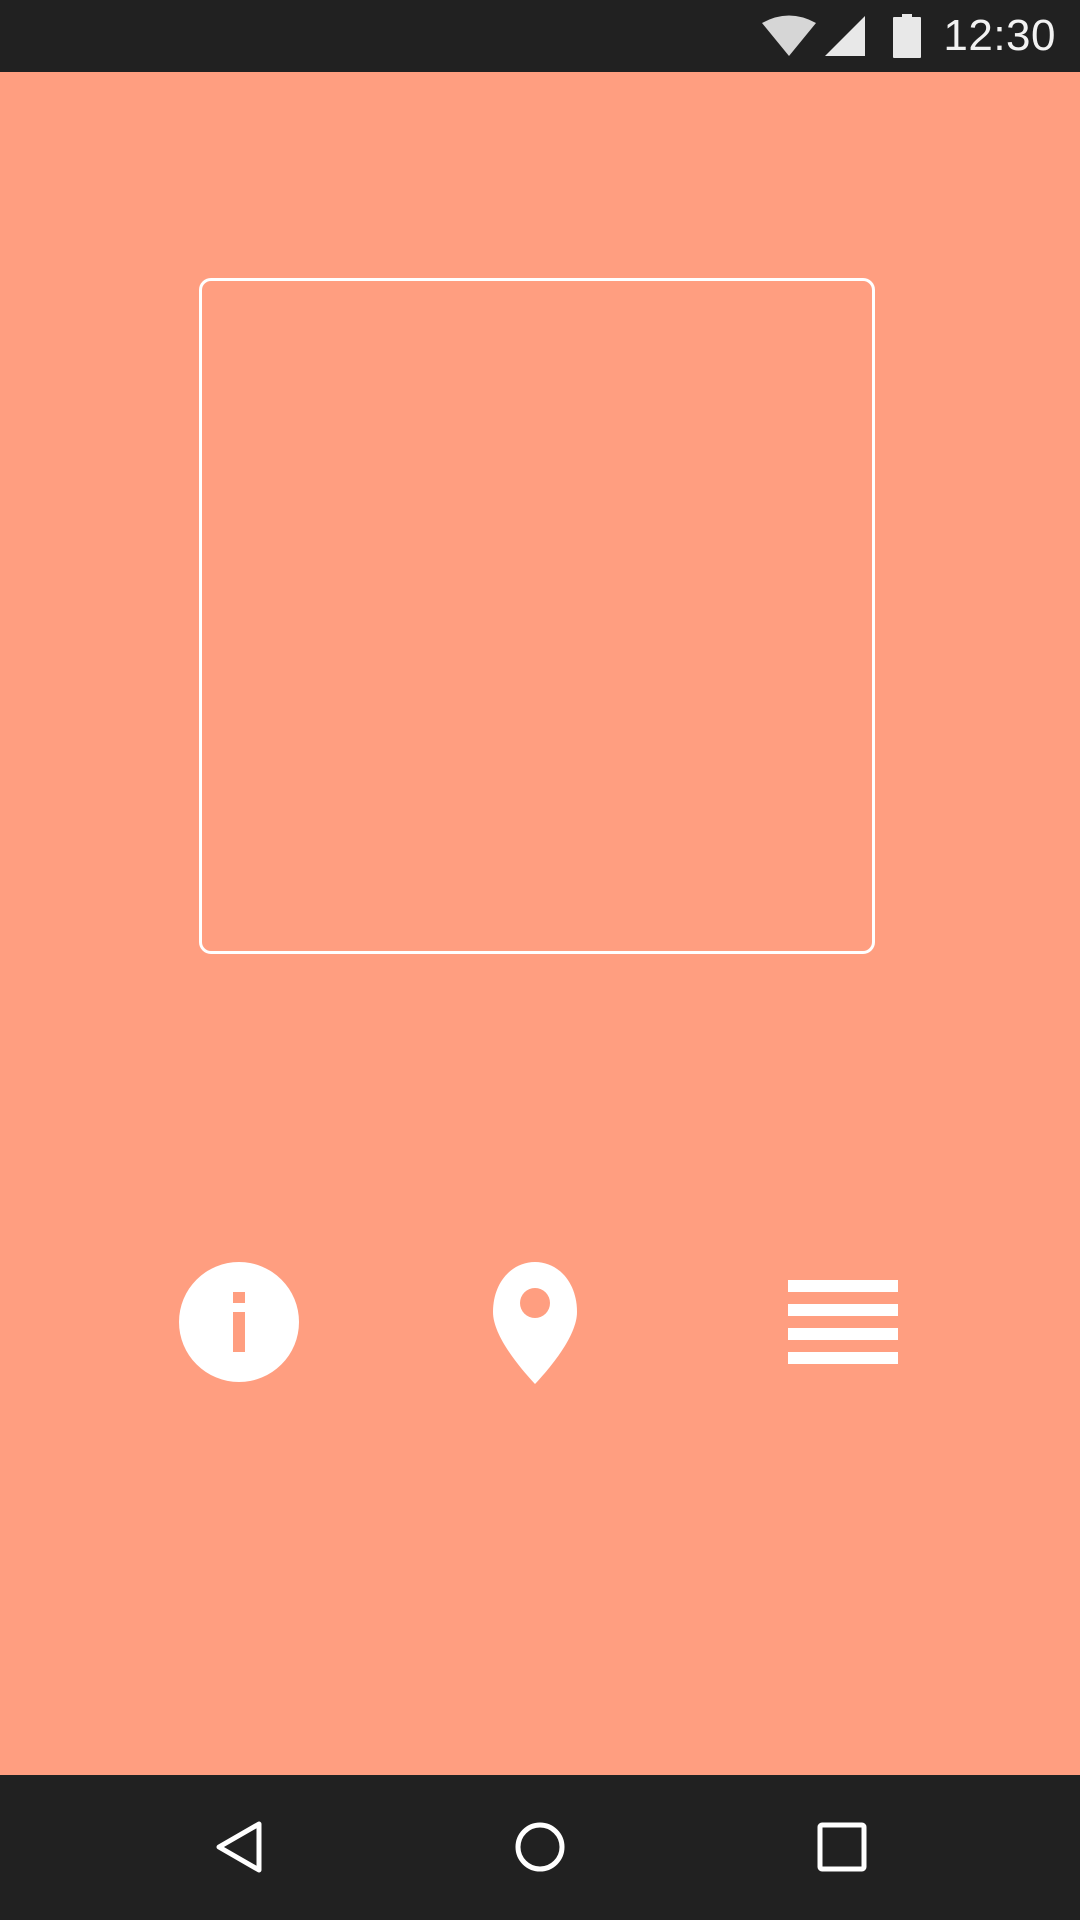 This screenshot has width=1080, height=1920. Describe the element at coordinates (845, 36) in the screenshot. I see `cellular-signal-icon` at that location.